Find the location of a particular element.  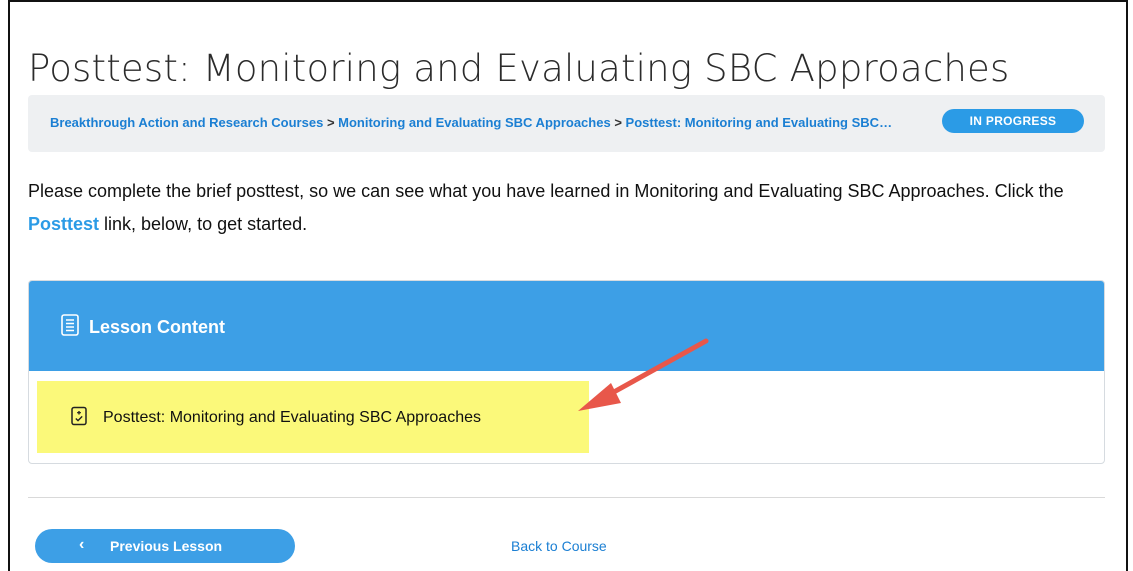

quiz-clipboard-icon is located at coordinates (79, 416).